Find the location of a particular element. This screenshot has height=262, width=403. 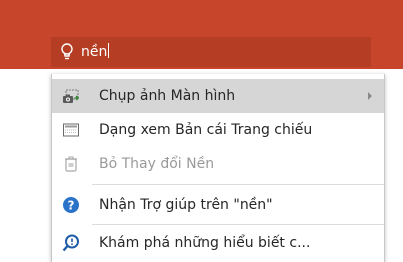

menu-item-label: Chụp ảnh Màn hình is located at coordinates (167, 96).